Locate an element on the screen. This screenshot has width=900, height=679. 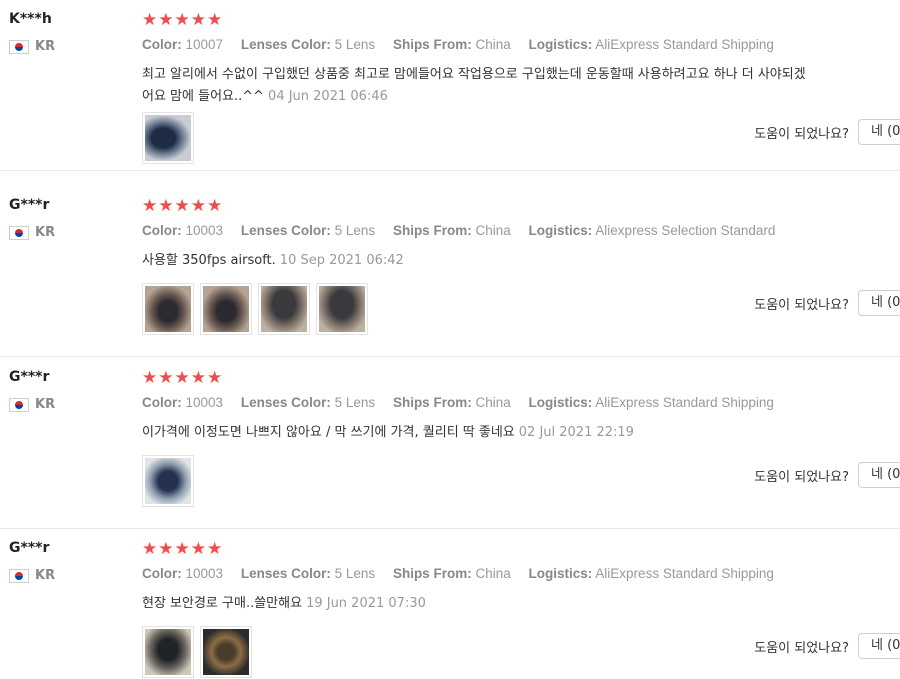
review-text-line1: 이가격에 이정도면 나쁘지 않아요 / 막 쓰기에 가격, 퀄리티 딱 좋네요 is located at coordinates (328, 432).